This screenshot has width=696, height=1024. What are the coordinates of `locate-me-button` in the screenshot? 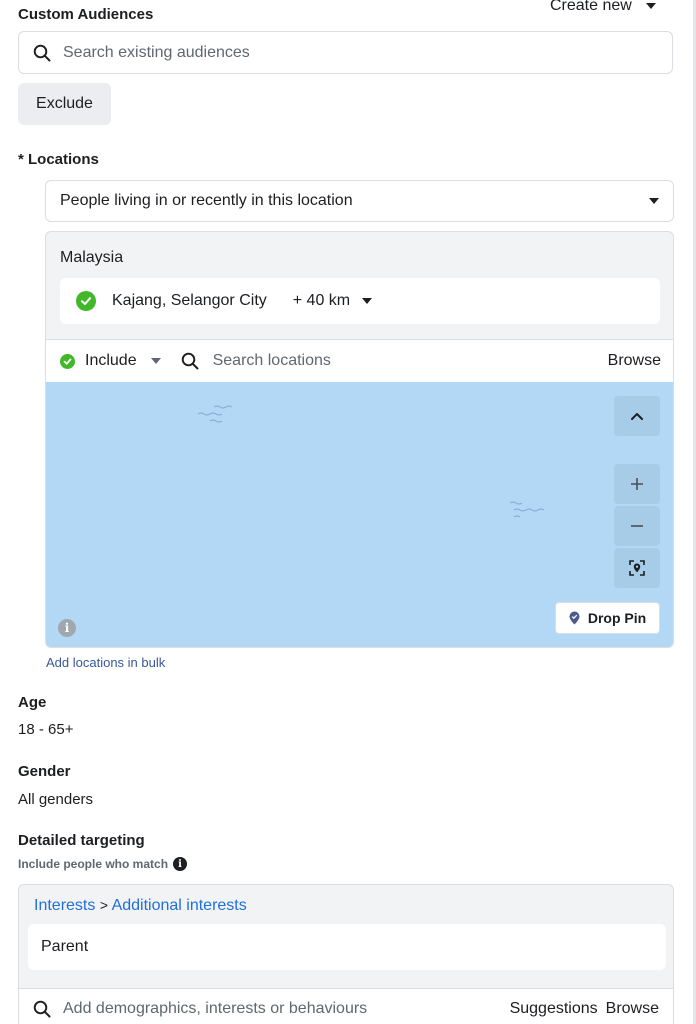 It's located at (637, 568).